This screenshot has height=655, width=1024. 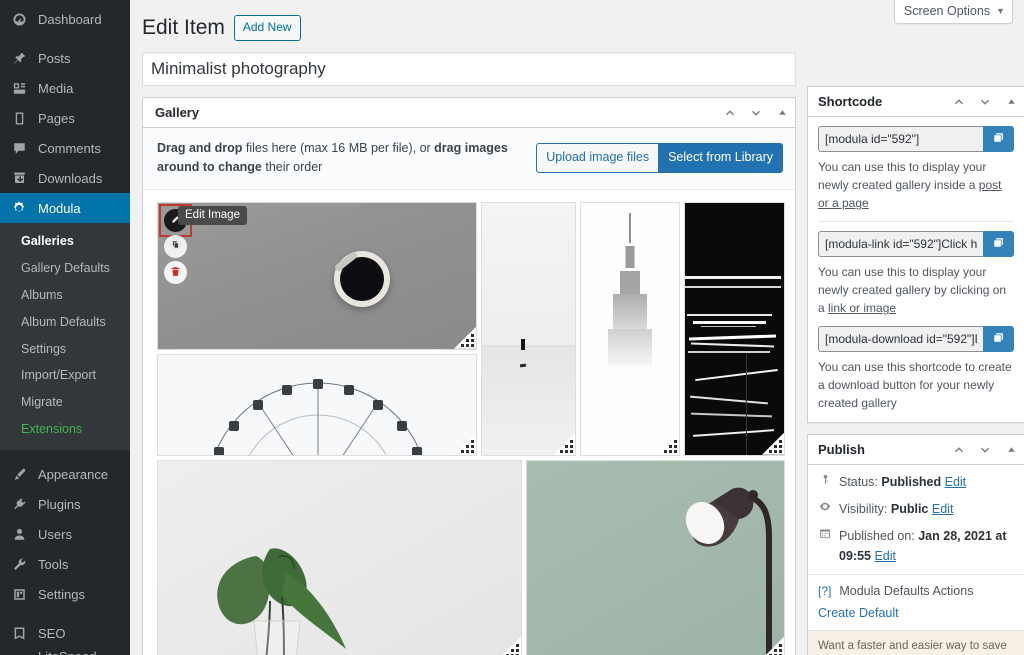 What do you see at coordinates (339, 557) in the screenshot?
I see `gallery-item-green-plant-vase` at bounding box center [339, 557].